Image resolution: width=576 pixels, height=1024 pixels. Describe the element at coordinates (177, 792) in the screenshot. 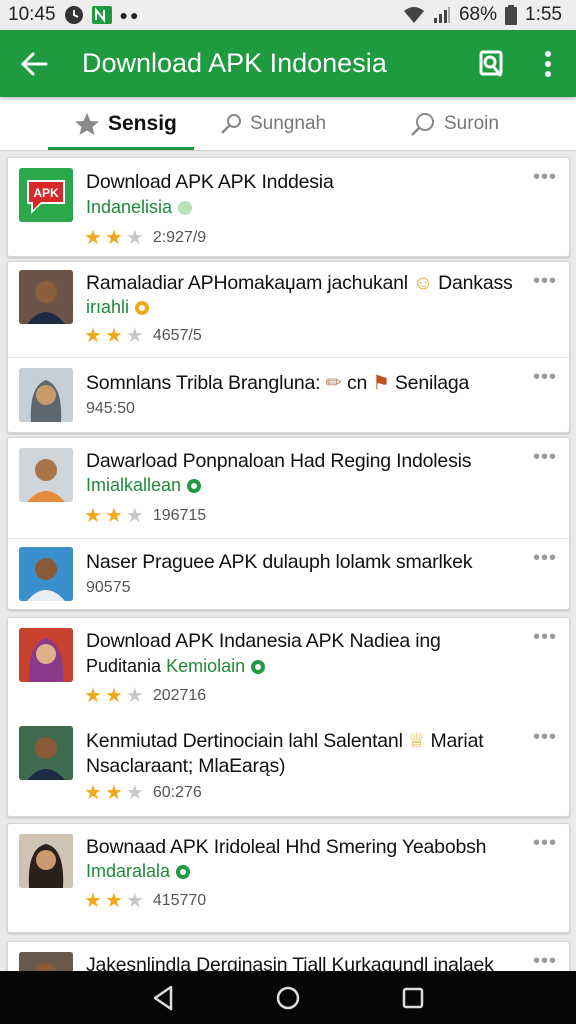

I see `rating-count: 60:276` at that location.